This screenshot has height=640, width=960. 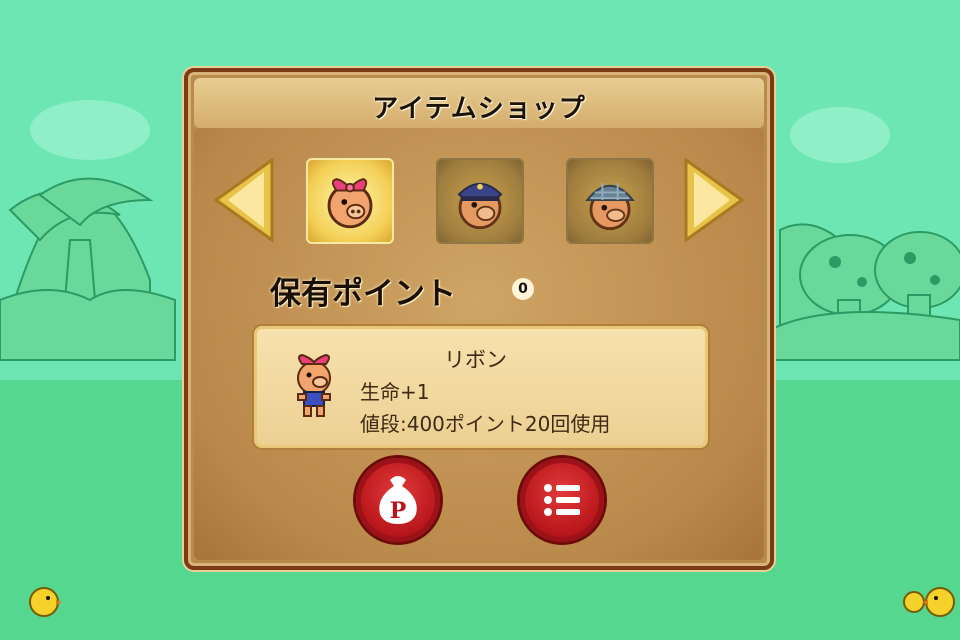 I want to click on item-effect: 生命+1, so click(x=395, y=392).